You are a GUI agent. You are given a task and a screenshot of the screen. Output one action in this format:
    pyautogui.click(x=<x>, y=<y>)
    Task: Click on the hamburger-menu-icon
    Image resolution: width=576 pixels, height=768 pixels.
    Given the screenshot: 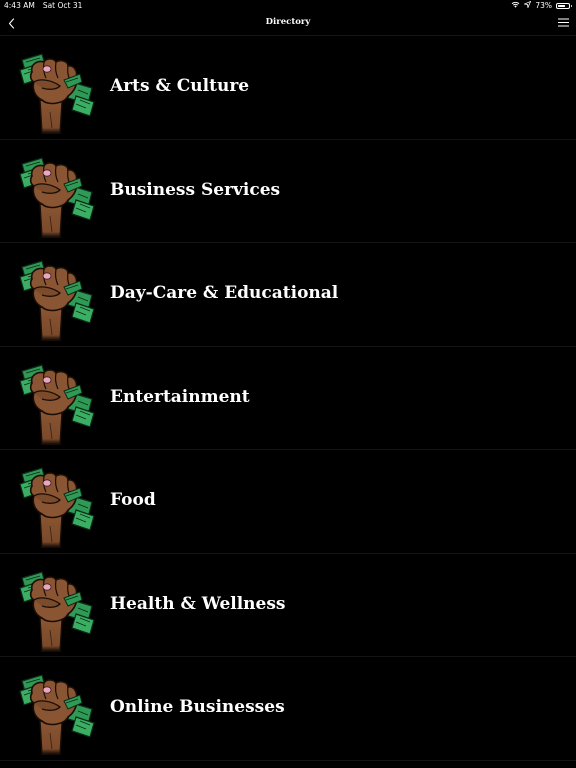 What is the action you would take?
    pyautogui.click(x=563, y=22)
    